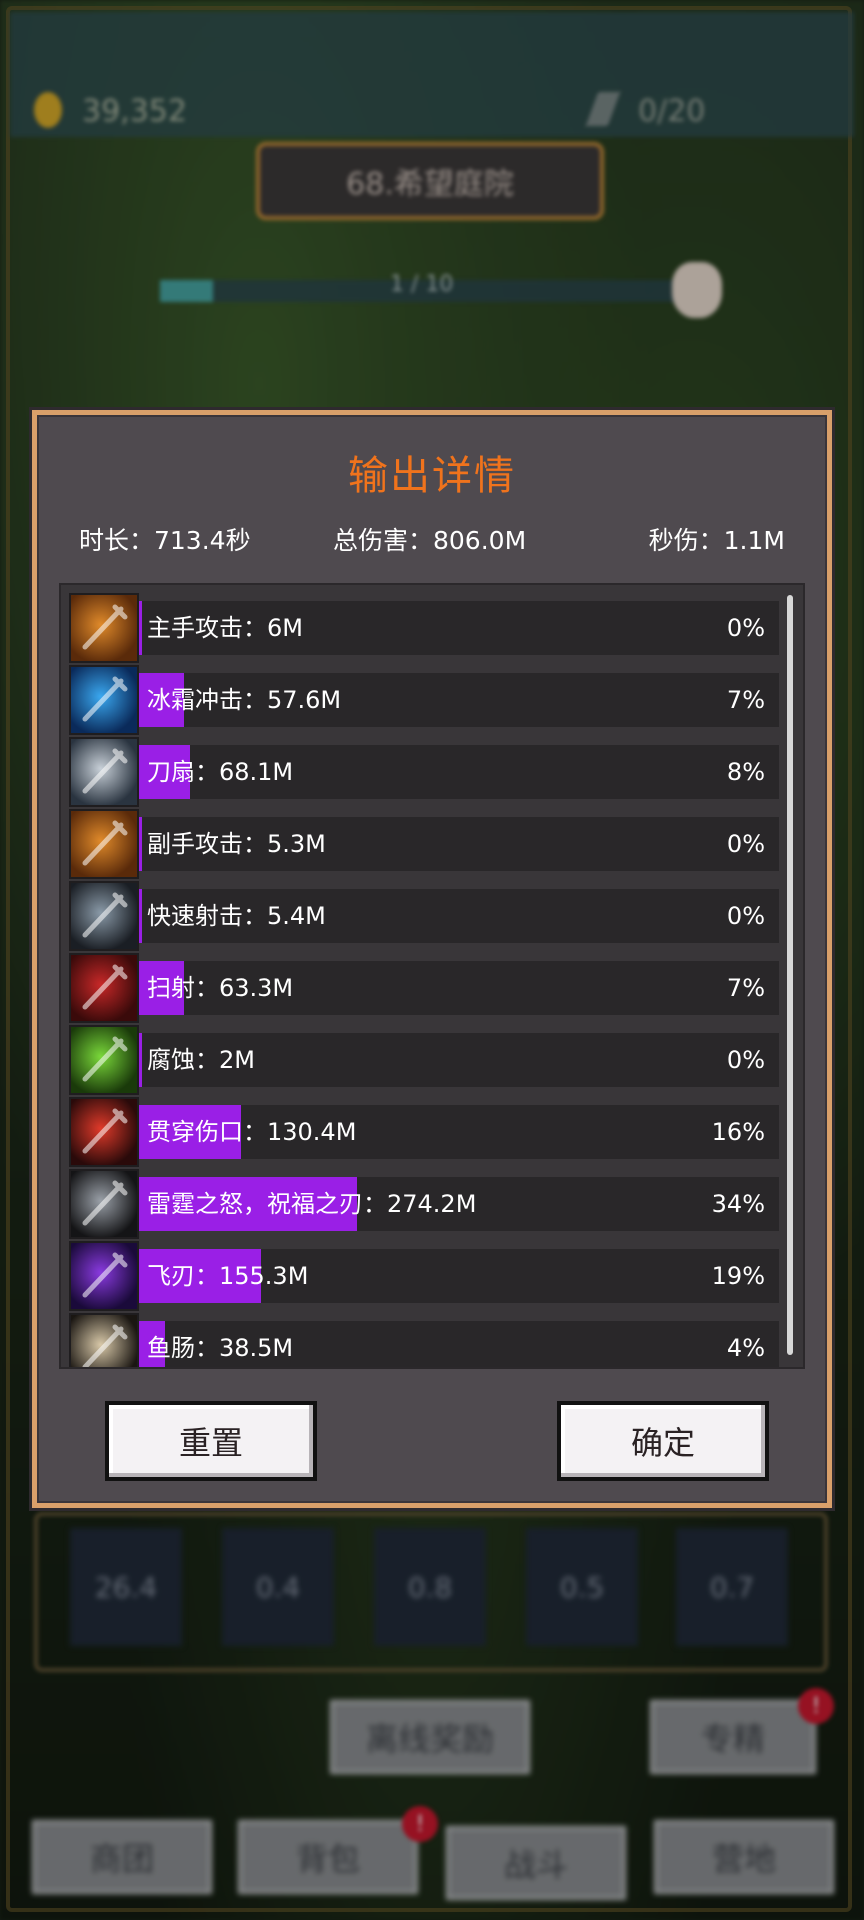 This screenshot has height=1920, width=864. Describe the element at coordinates (211, 1441) in the screenshot. I see `reset-button: 重置` at that location.